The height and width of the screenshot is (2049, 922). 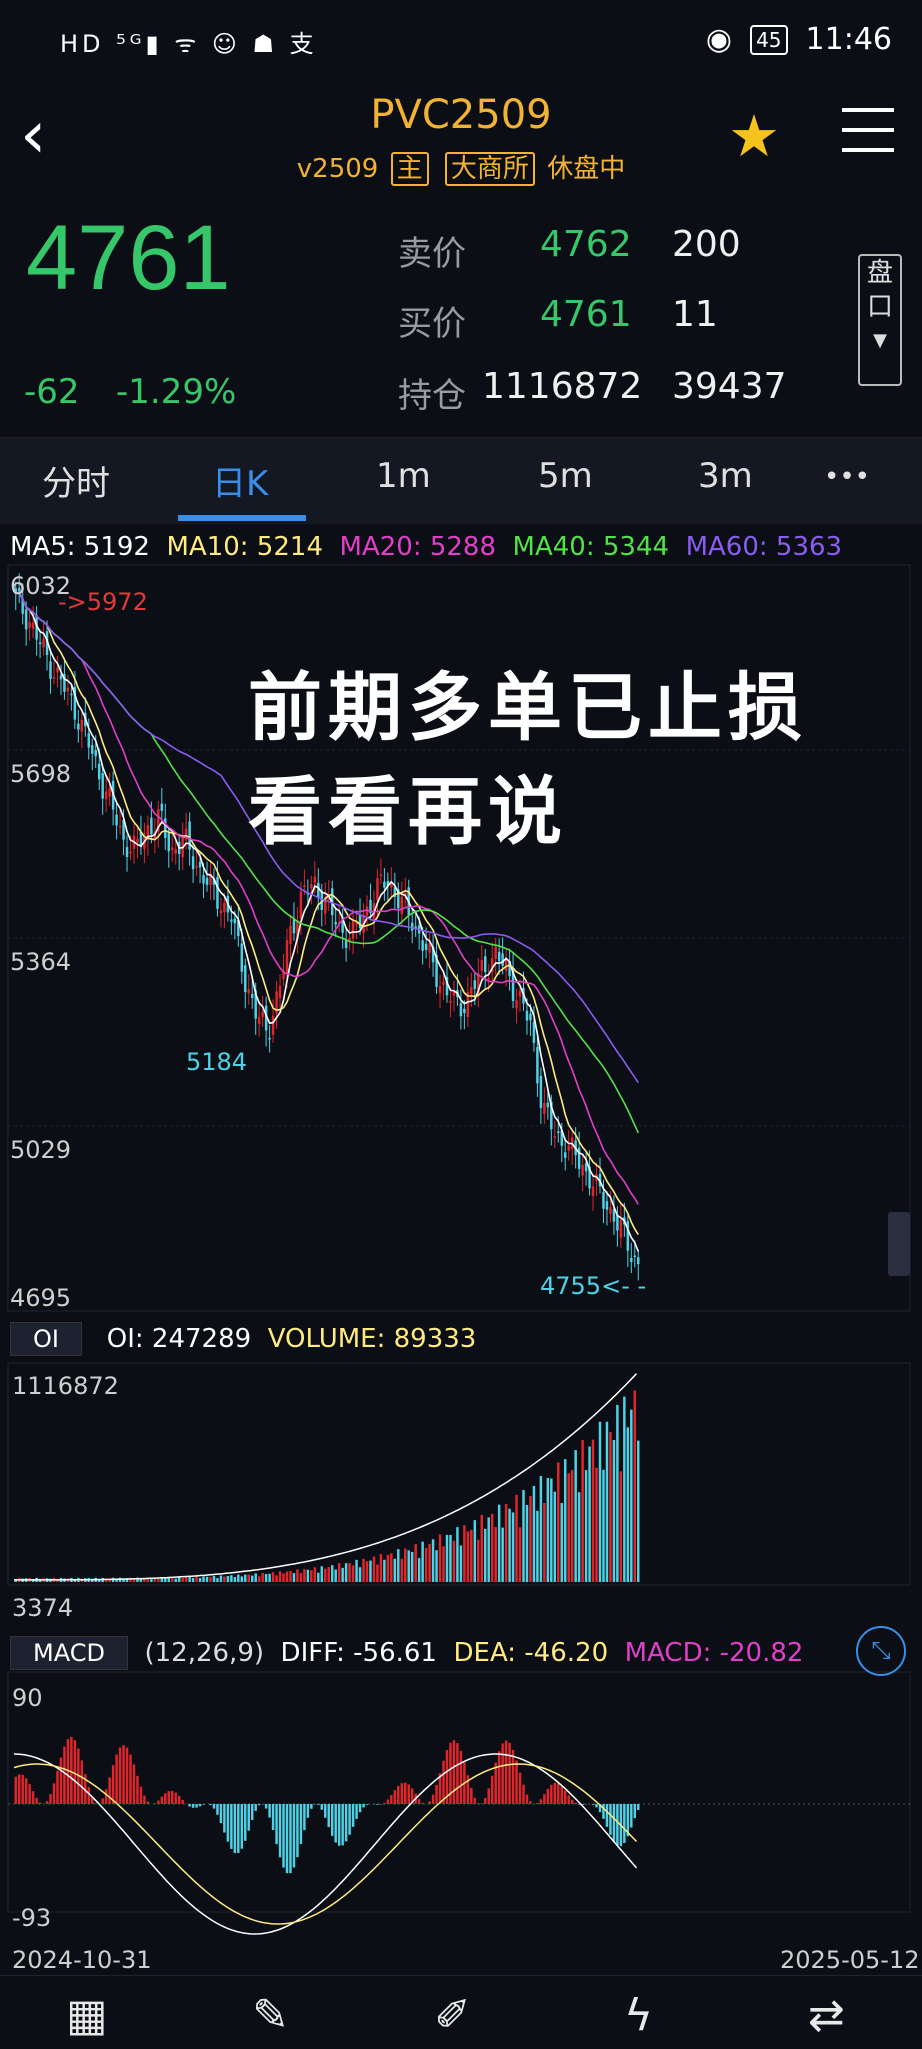 I want to click on tab-intraday: 分时, so click(x=76, y=480).